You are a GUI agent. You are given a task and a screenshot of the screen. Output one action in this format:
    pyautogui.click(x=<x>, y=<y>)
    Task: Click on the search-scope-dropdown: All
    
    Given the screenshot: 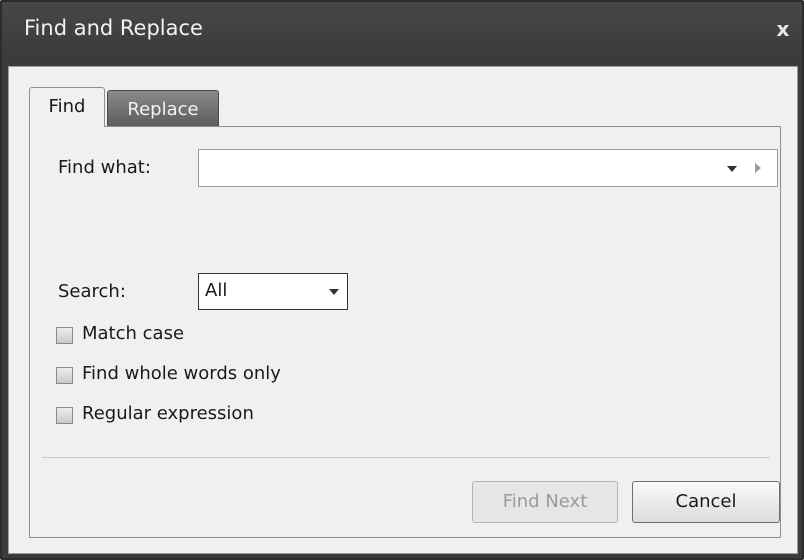 What is the action you would take?
    pyautogui.click(x=273, y=291)
    